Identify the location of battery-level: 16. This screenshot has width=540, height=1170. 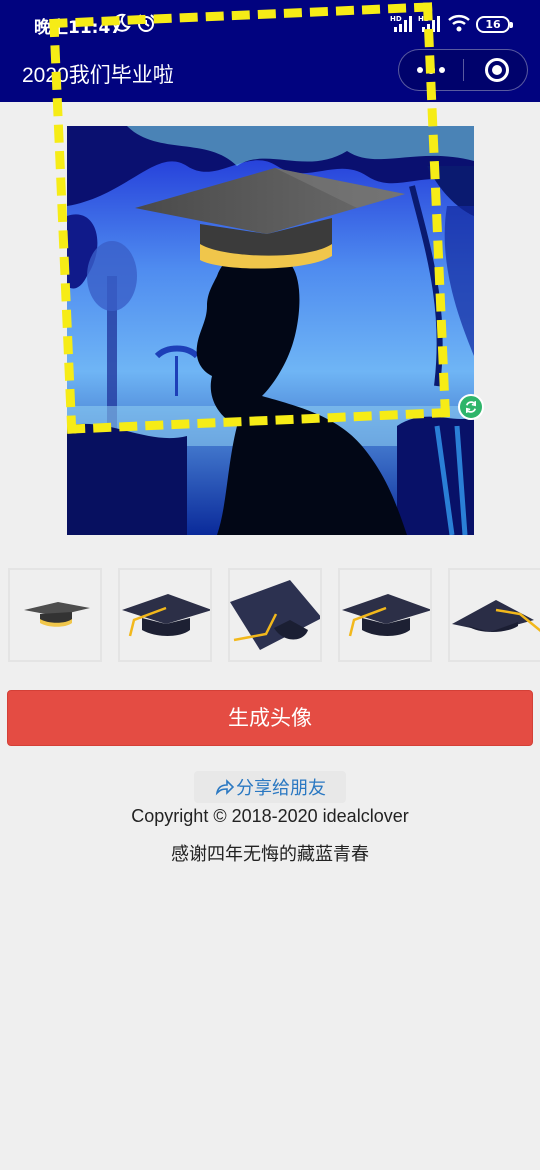
(493, 24).